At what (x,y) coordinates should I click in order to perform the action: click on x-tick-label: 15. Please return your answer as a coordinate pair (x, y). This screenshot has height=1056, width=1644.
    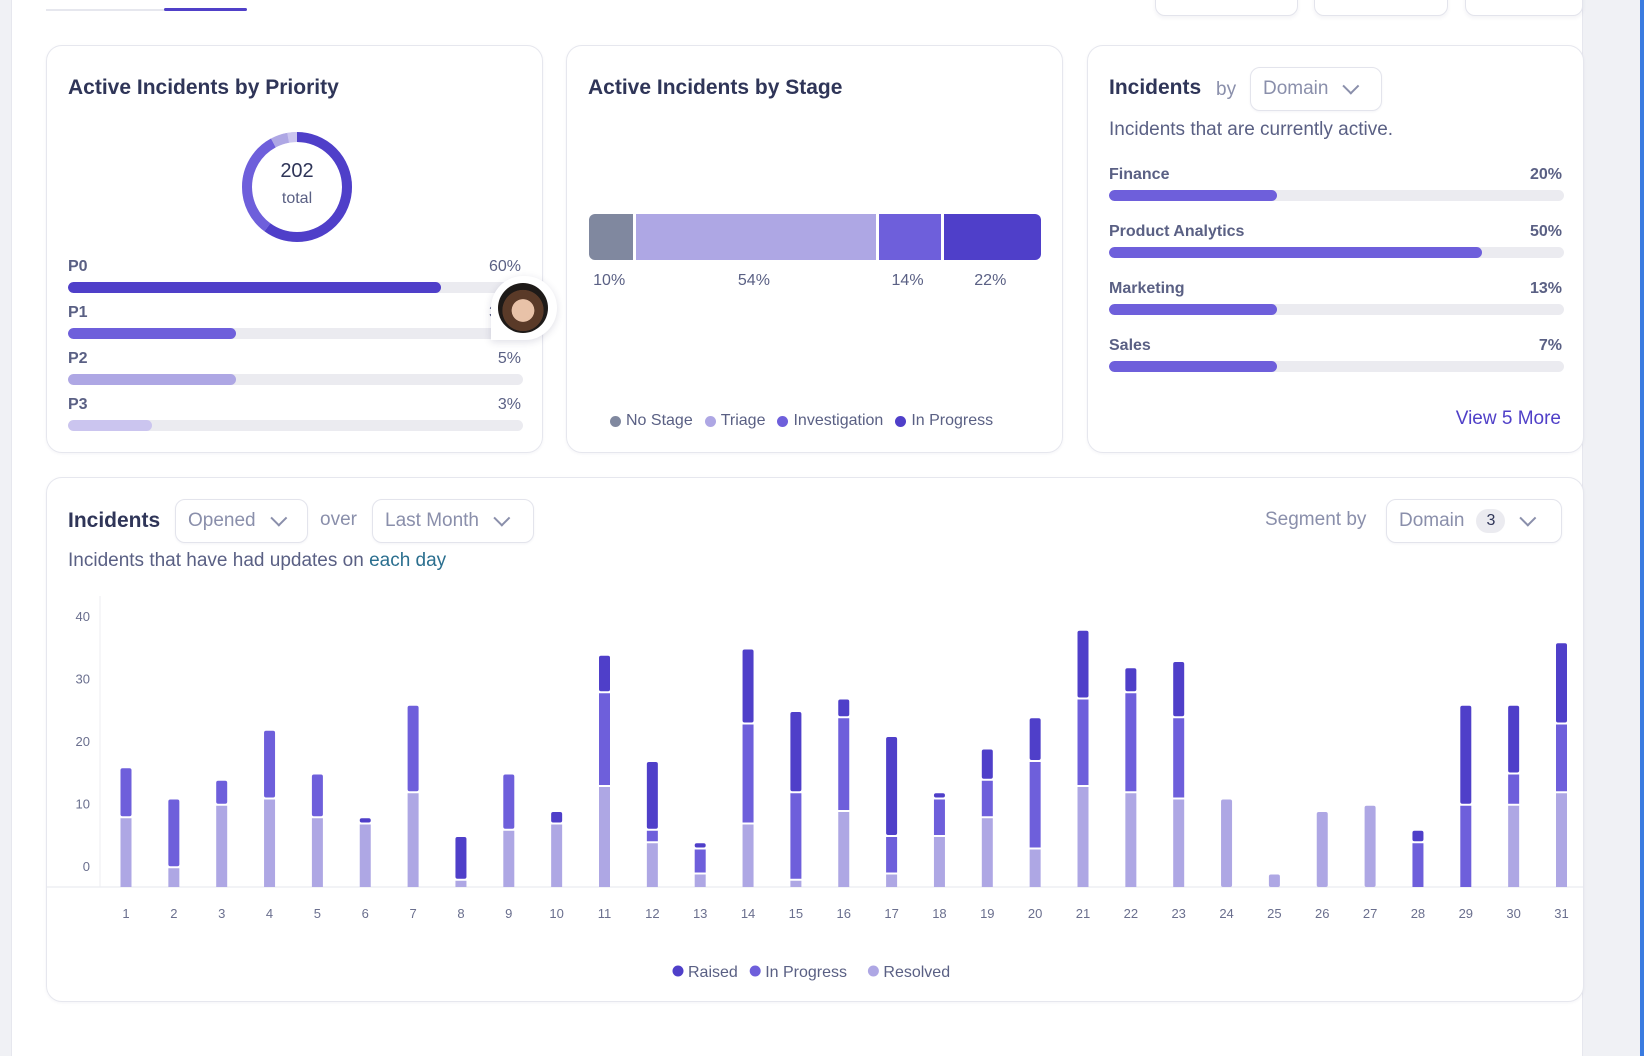
    Looking at the image, I should click on (796, 913).